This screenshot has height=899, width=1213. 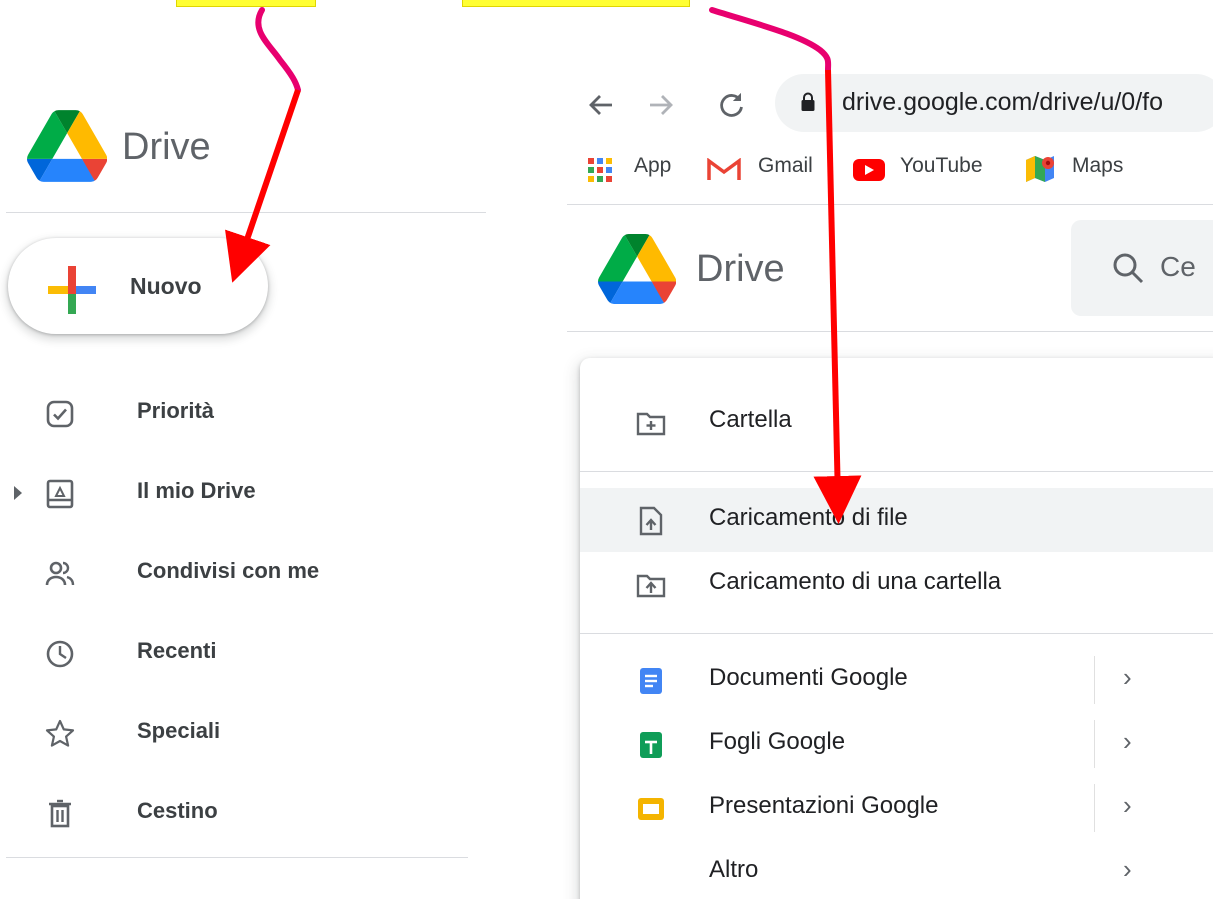 I want to click on right-brand-title: Drive, so click(x=740, y=269).